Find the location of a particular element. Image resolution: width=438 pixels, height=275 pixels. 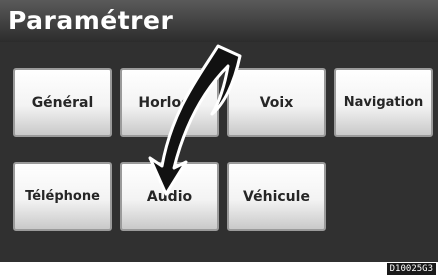

navigation-button: Navigation is located at coordinates (383, 102).